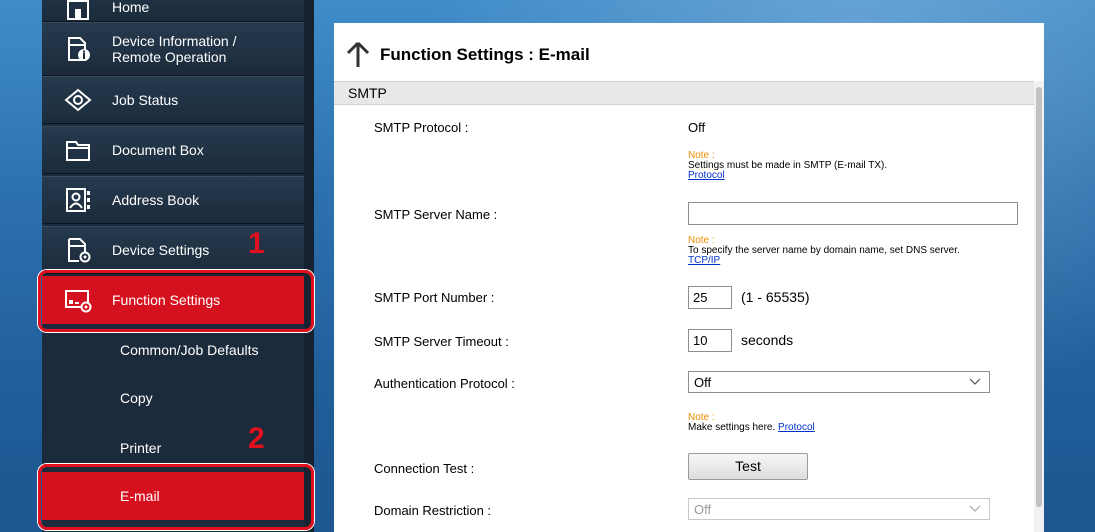 This screenshot has height=532, width=1095. What do you see at coordinates (79, 250) in the screenshot?
I see `device-settings-icon` at bounding box center [79, 250].